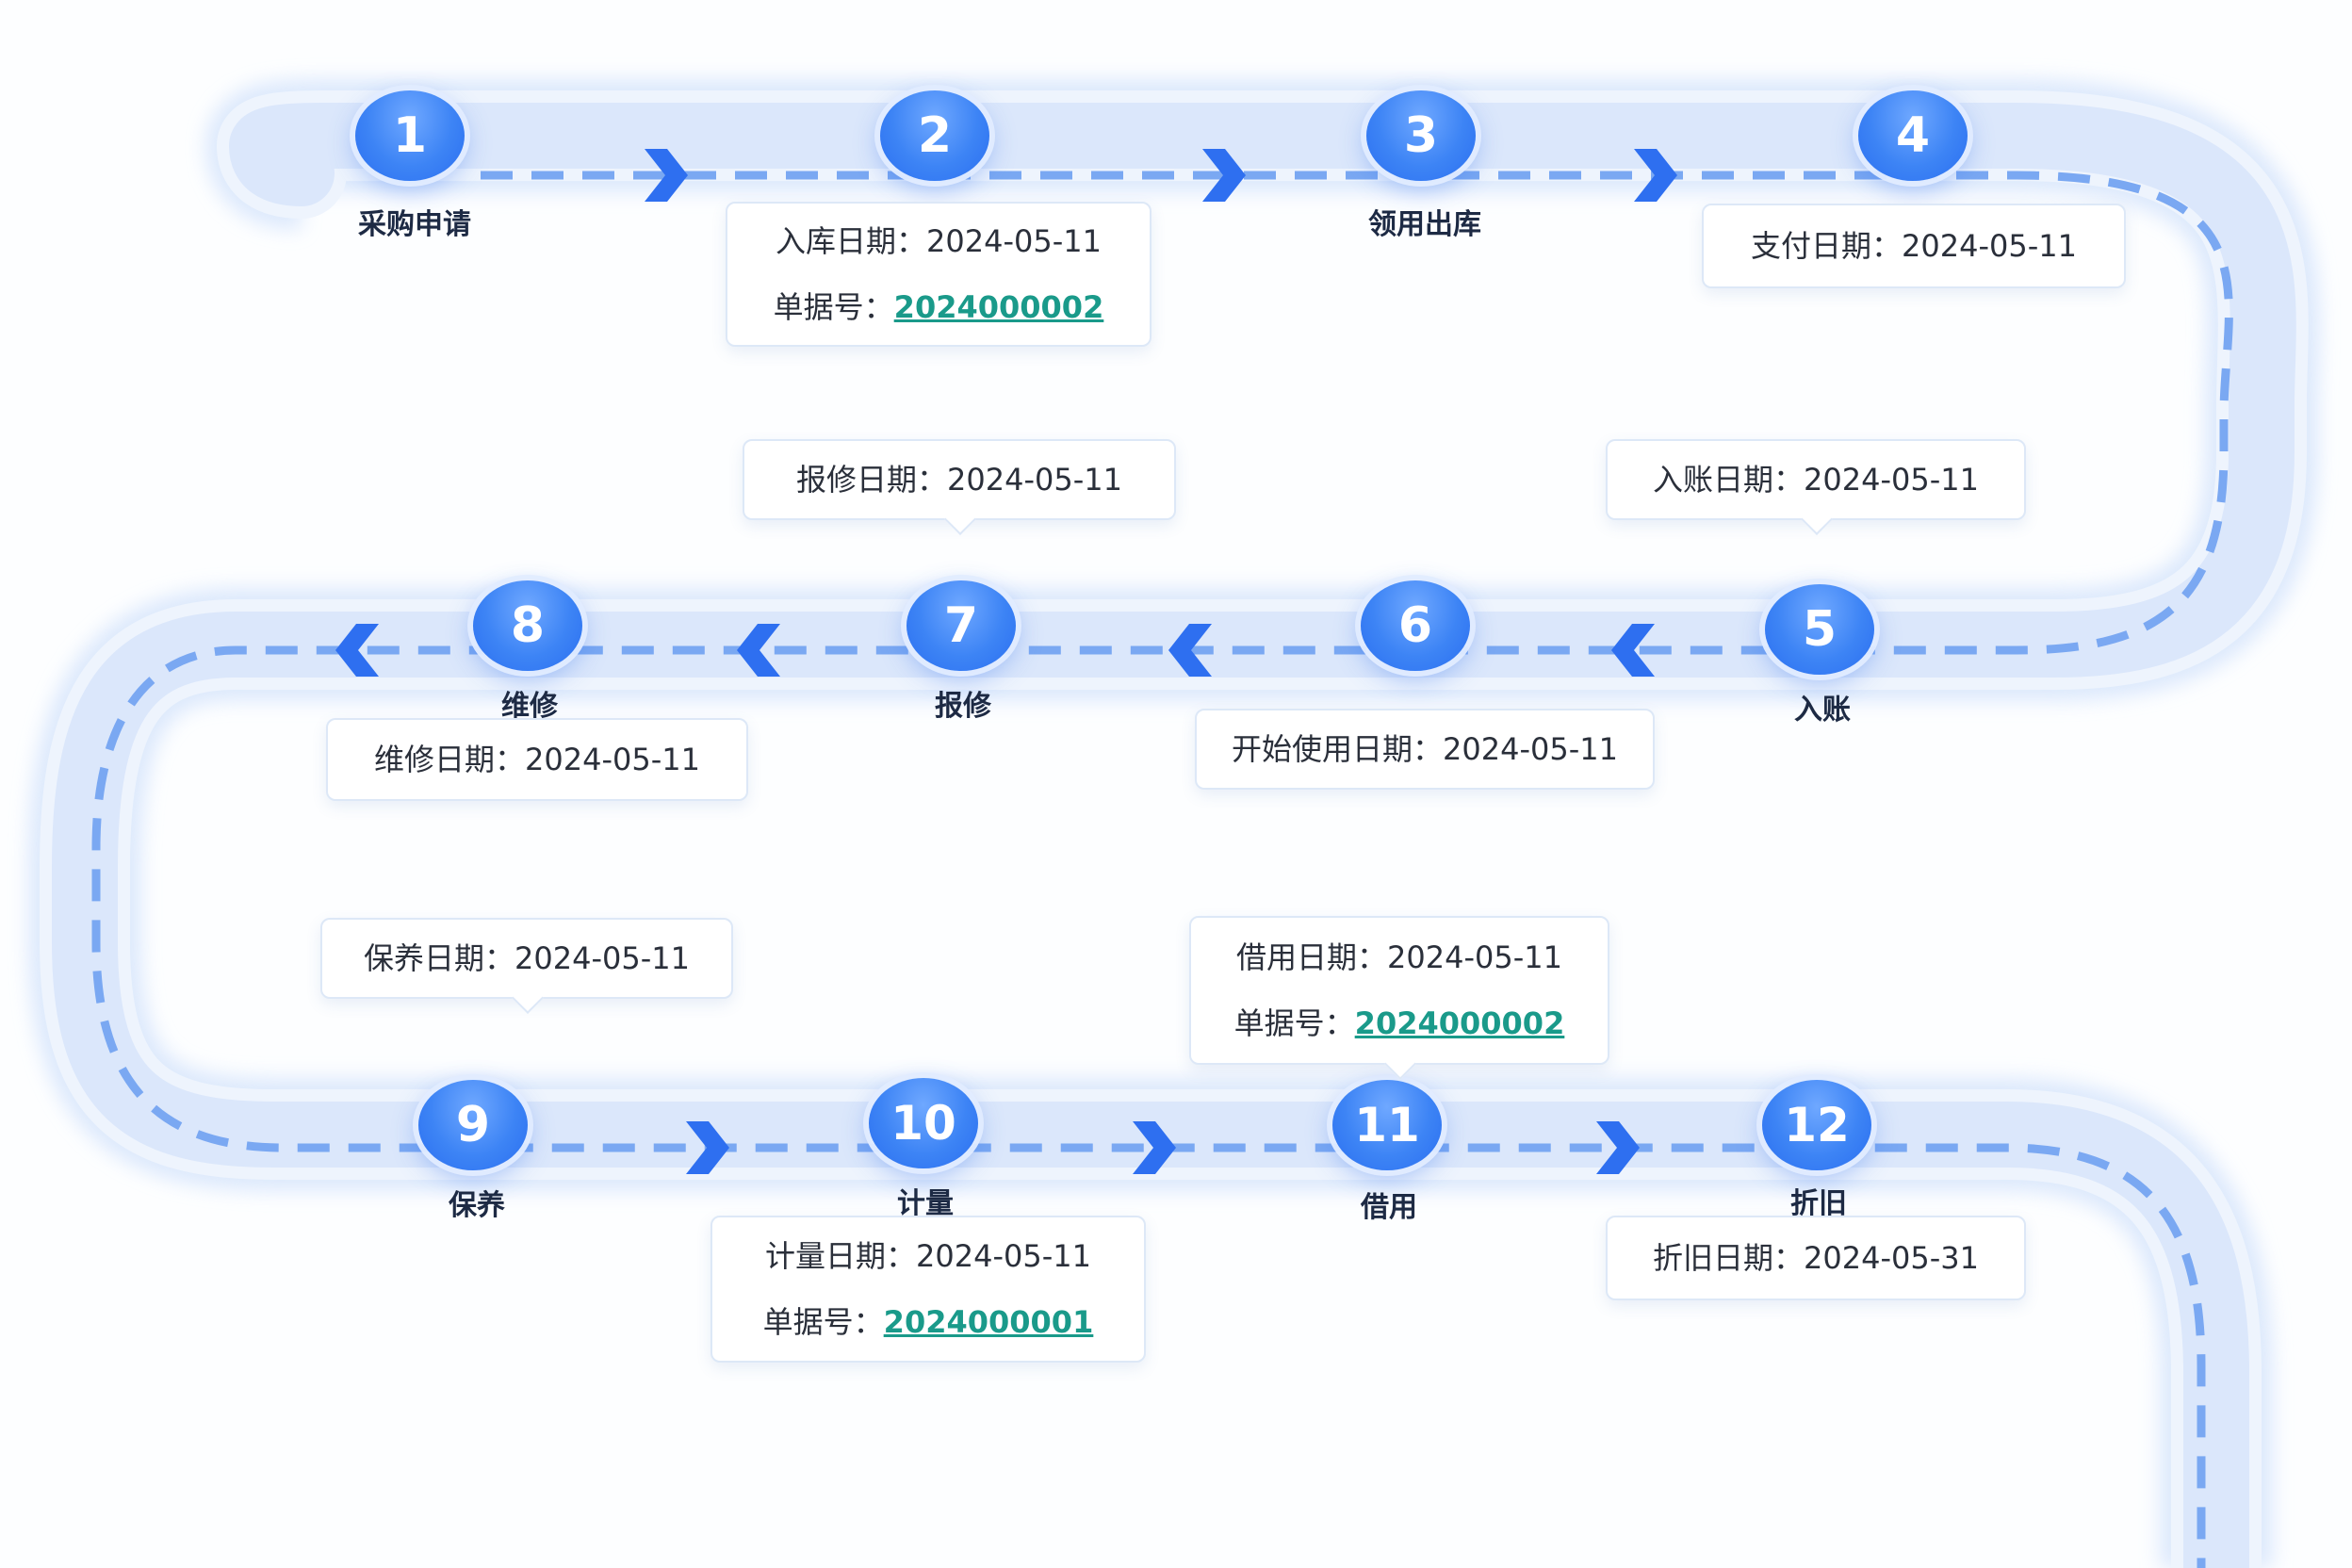 The image size is (2352, 1568). I want to click on date-row: 折旧日期：2024-05-31, so click(1816, 1258).